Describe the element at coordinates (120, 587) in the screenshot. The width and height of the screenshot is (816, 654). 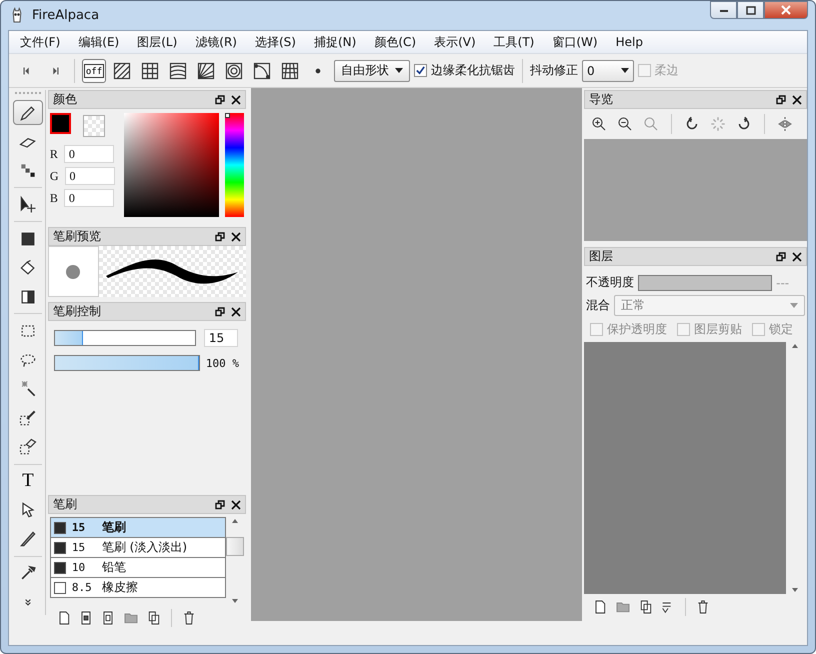
I see `brush-name: 橡皮擦` at that location.